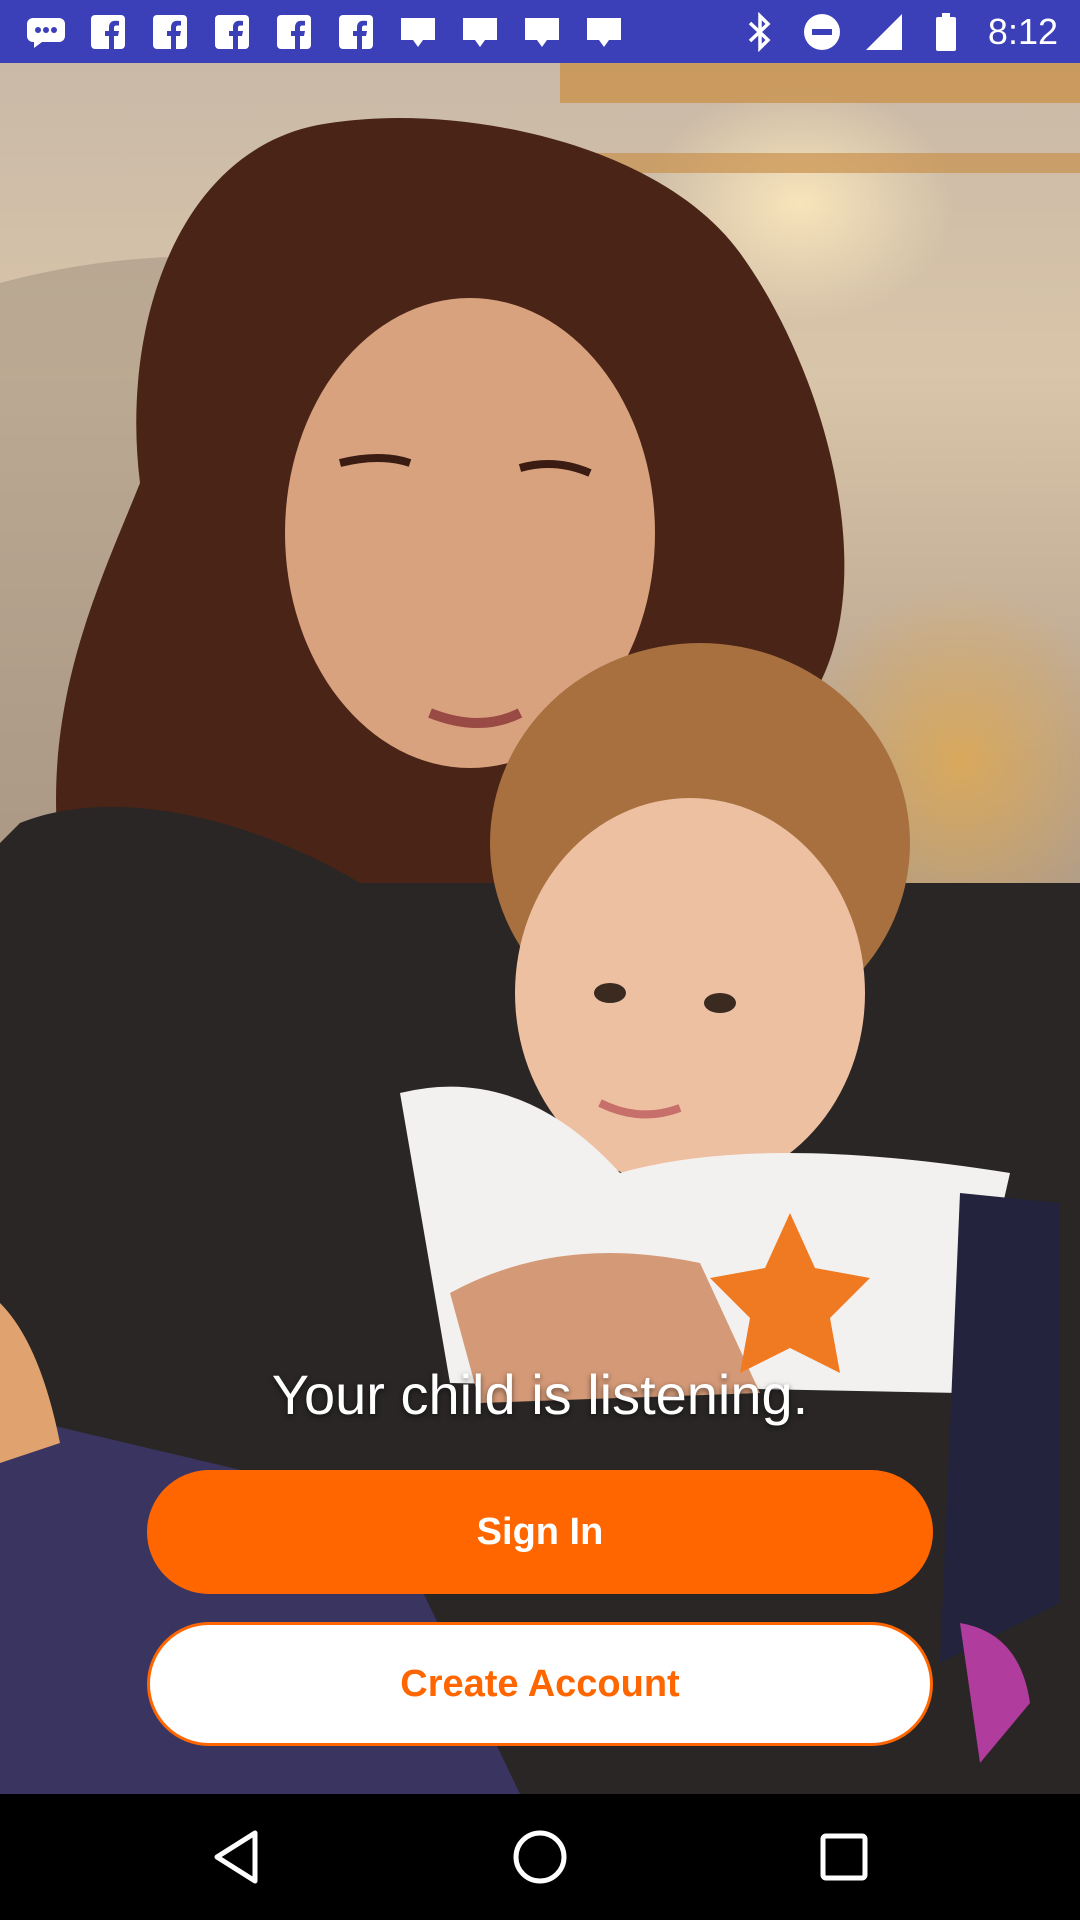 This screenshot has width=1080, height=1920. Describe the element at coordinates (1022, 31) in the screenshot. I see `clock: 8:12` at that location.